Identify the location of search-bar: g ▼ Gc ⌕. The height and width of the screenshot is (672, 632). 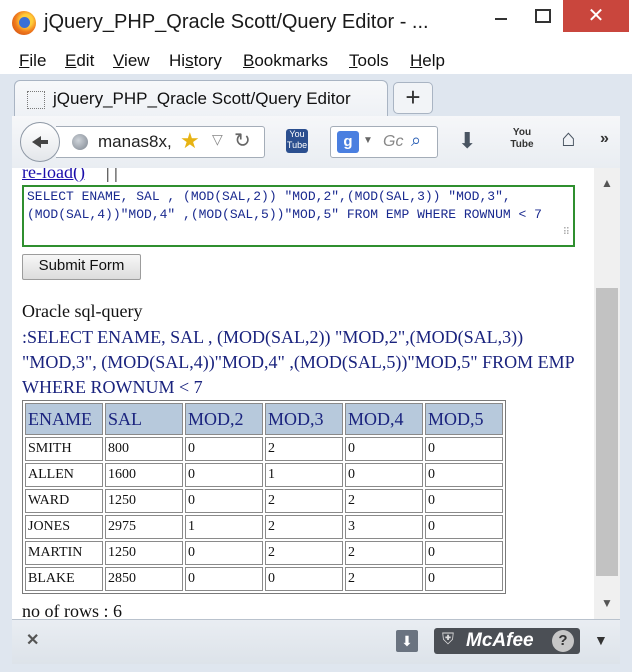
(384, 142).